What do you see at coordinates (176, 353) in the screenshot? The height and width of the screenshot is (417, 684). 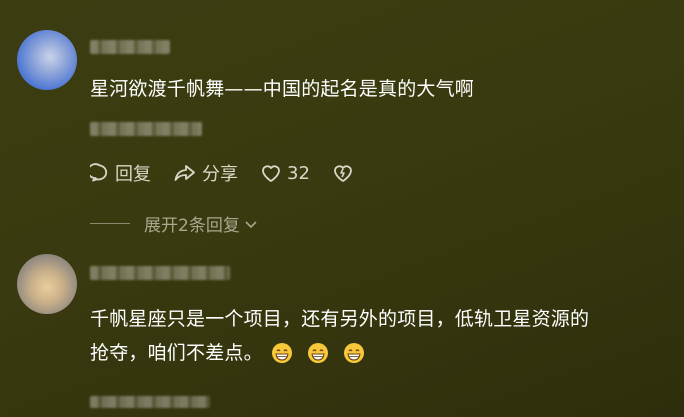 I see `comment-text-line2: 抢夺，咱们不差点。` at bounding box center [176, 353].